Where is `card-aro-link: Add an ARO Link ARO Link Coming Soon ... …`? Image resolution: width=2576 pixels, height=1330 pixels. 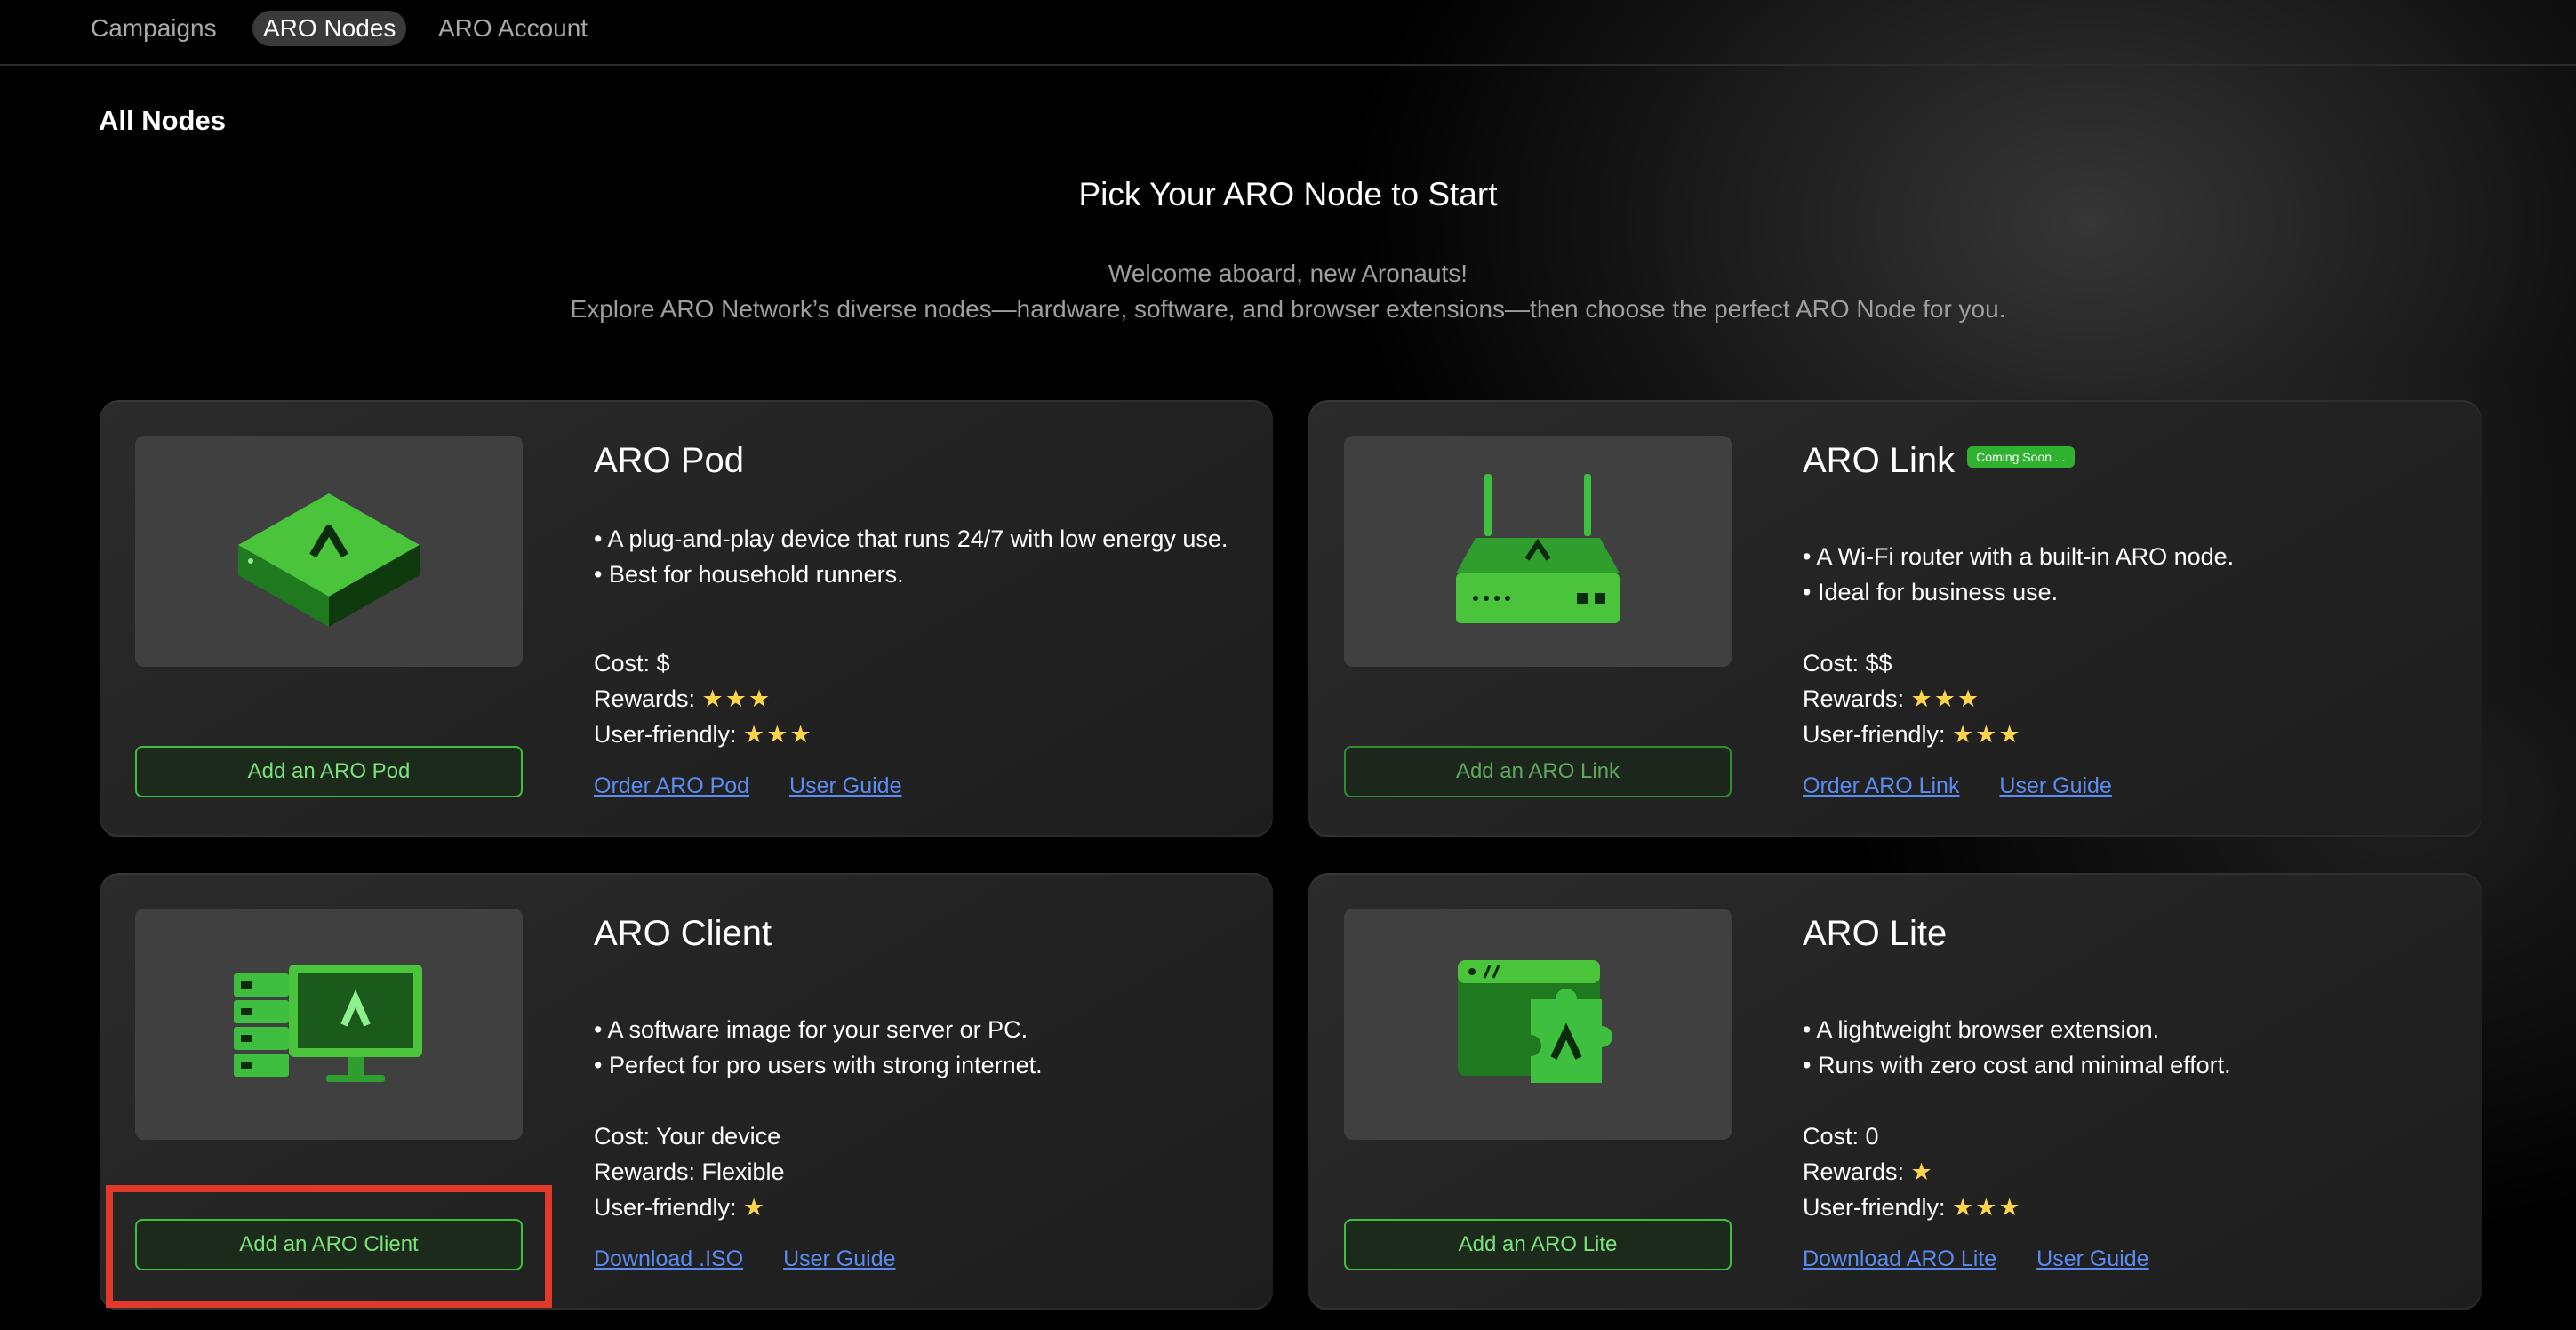 card-aro-link: Add an ARO Link ARO Link Coming Soon ... … is located at coordinates (1895, 619).